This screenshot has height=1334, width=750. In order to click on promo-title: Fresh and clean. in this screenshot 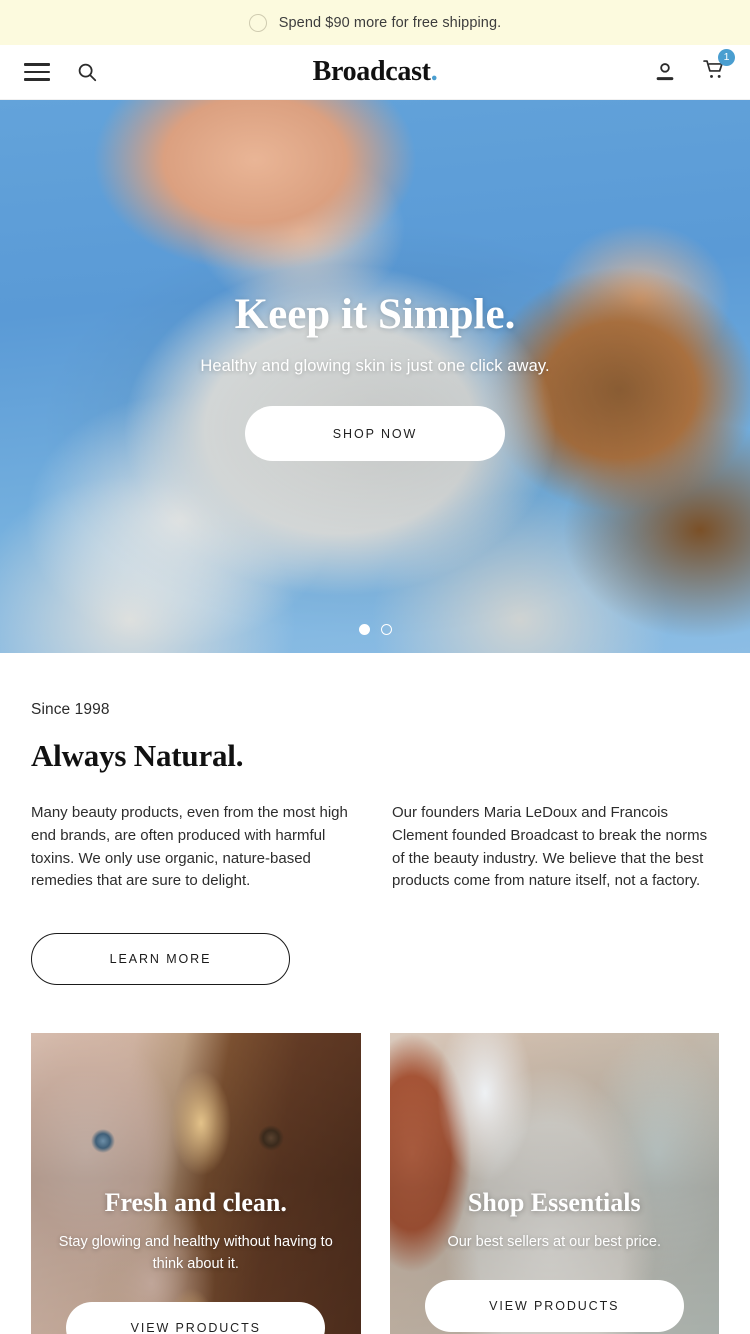, I will do `click(195, 1203)`.